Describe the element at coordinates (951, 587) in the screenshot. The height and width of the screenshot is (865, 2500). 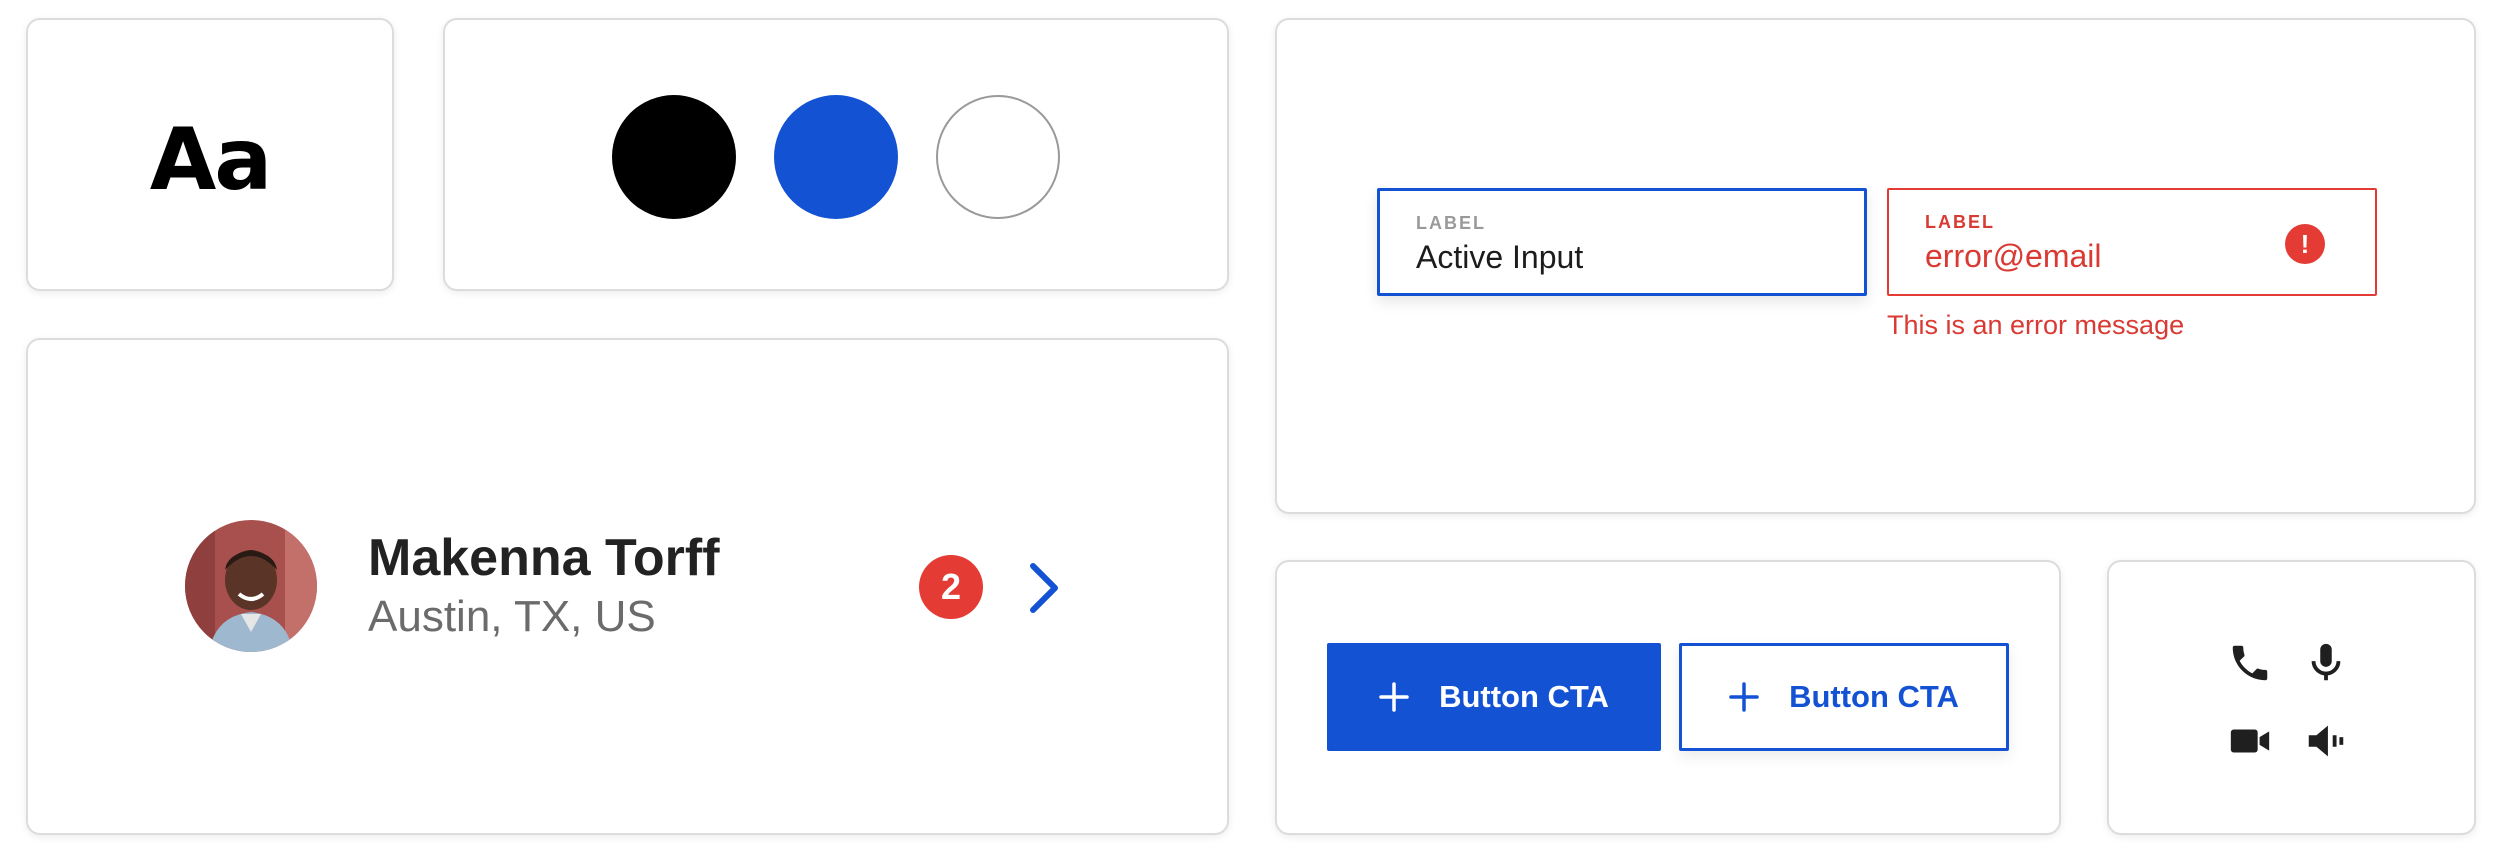
I see `notification-badge: 2` at that location.